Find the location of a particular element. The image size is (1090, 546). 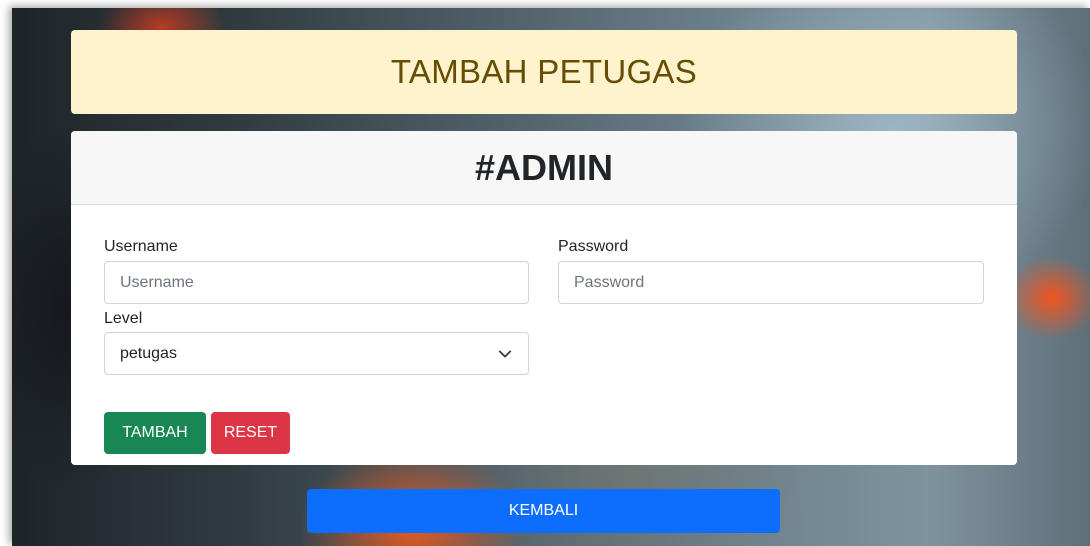

level-label: Level is located at coordinates (123, 318).